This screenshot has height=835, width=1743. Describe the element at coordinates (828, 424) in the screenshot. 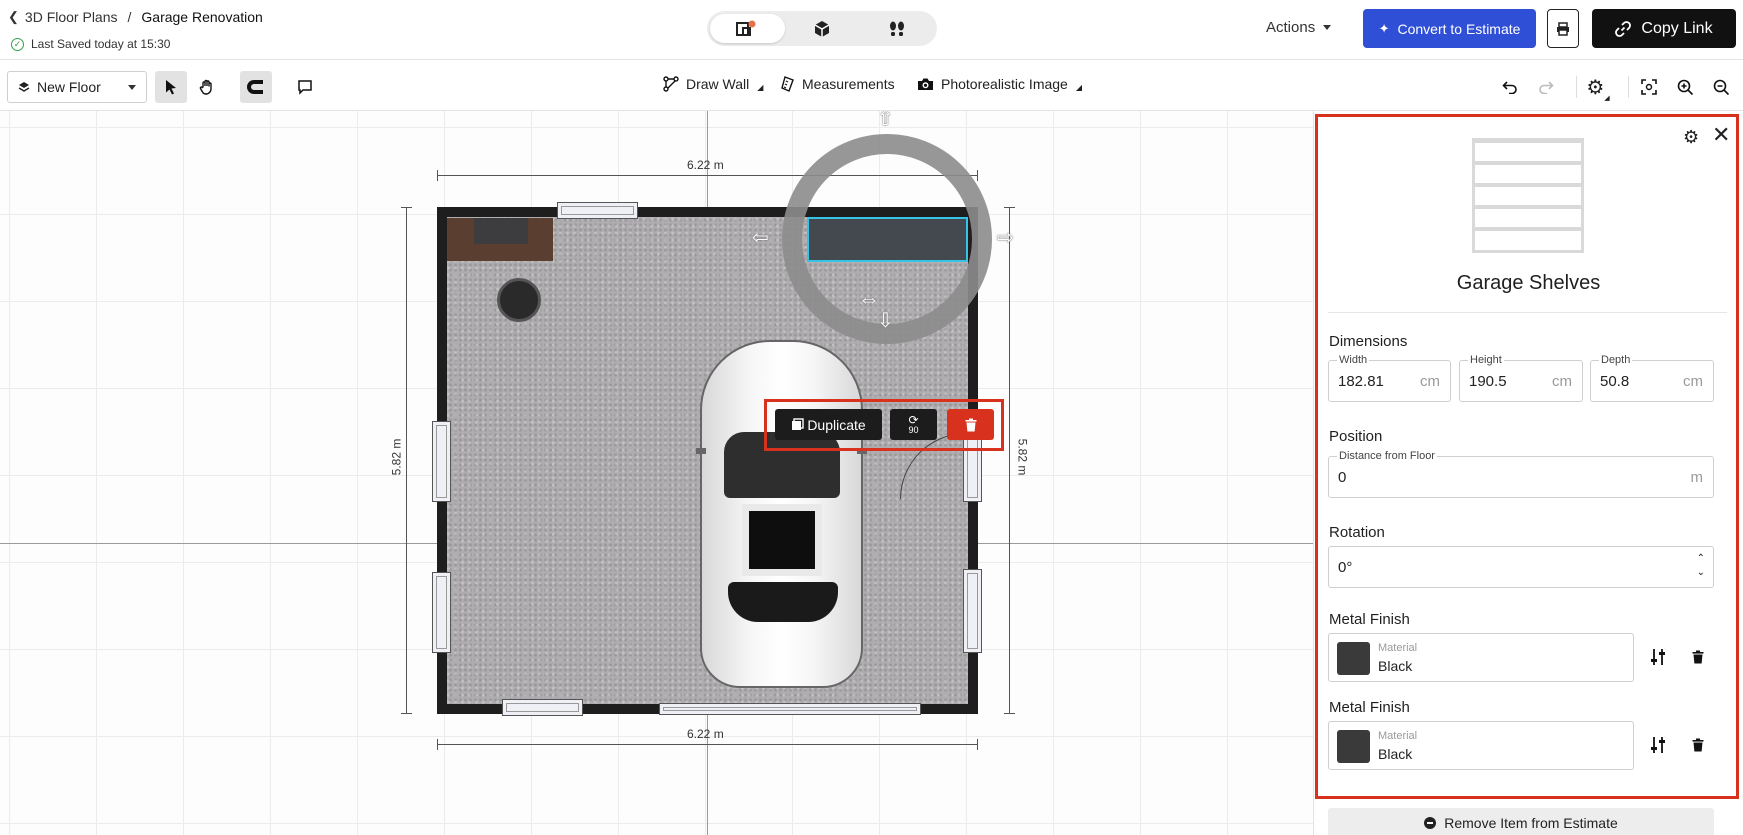

I see `duplicate-button: Duplicate` at that location.